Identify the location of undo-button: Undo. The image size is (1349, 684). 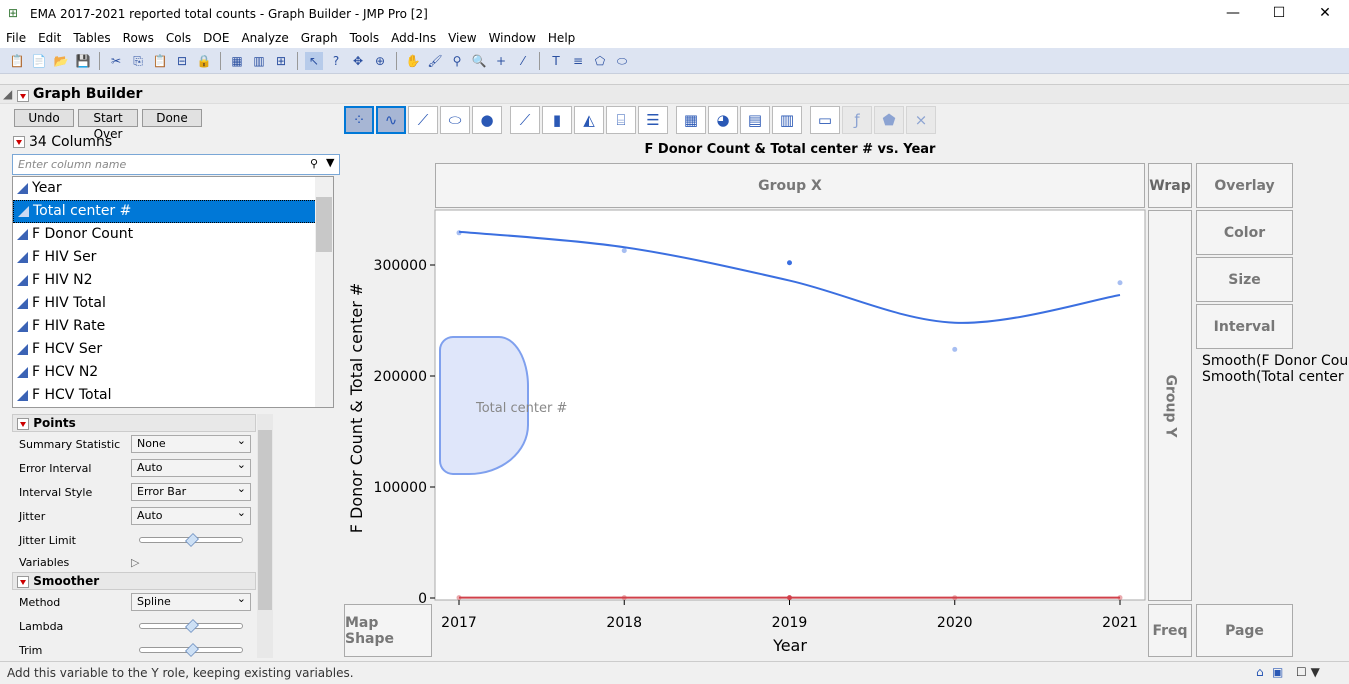
(44, 118).